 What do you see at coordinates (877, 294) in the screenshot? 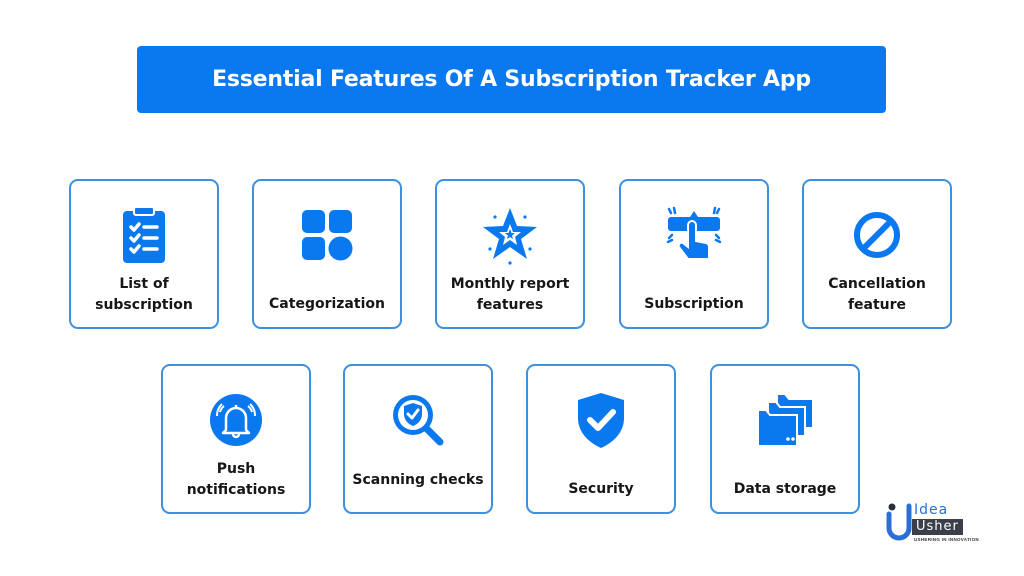
I see `feature-label: Cancellation feature` at bounding box center [877, 294].